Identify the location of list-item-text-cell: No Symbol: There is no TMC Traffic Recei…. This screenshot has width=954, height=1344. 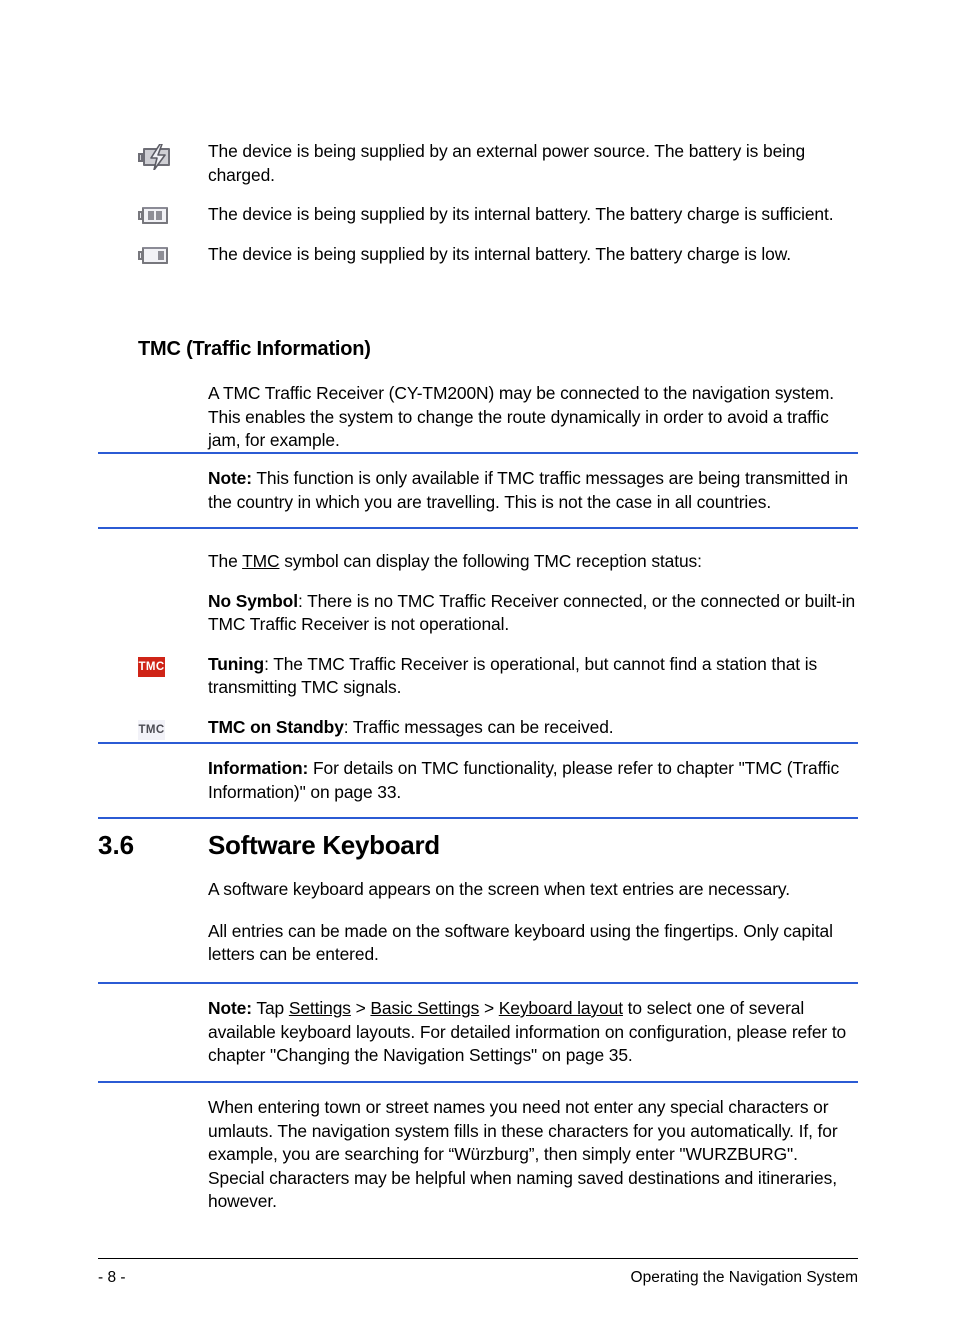
(533, 613).